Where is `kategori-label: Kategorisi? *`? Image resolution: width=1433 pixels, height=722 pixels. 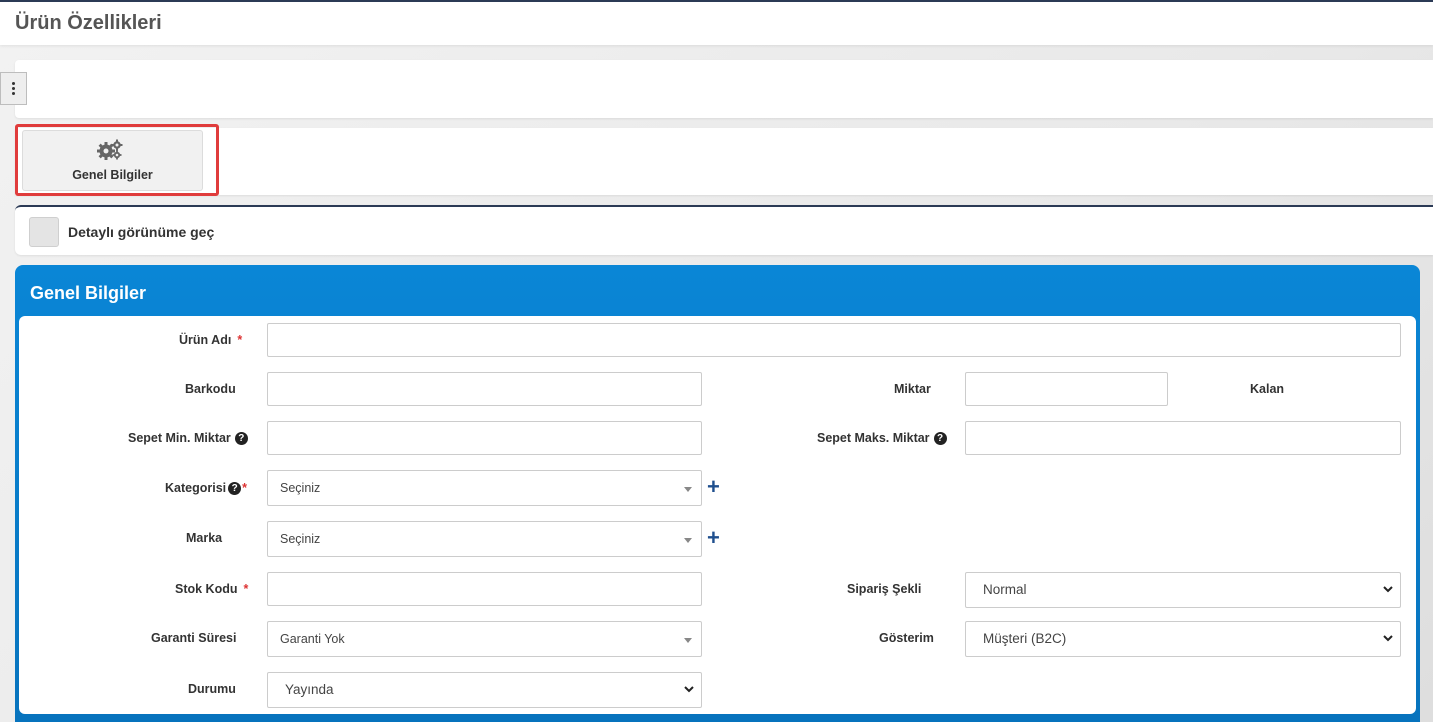 kategori-label: Kategorisi? * is located at coordinates (206, 488).